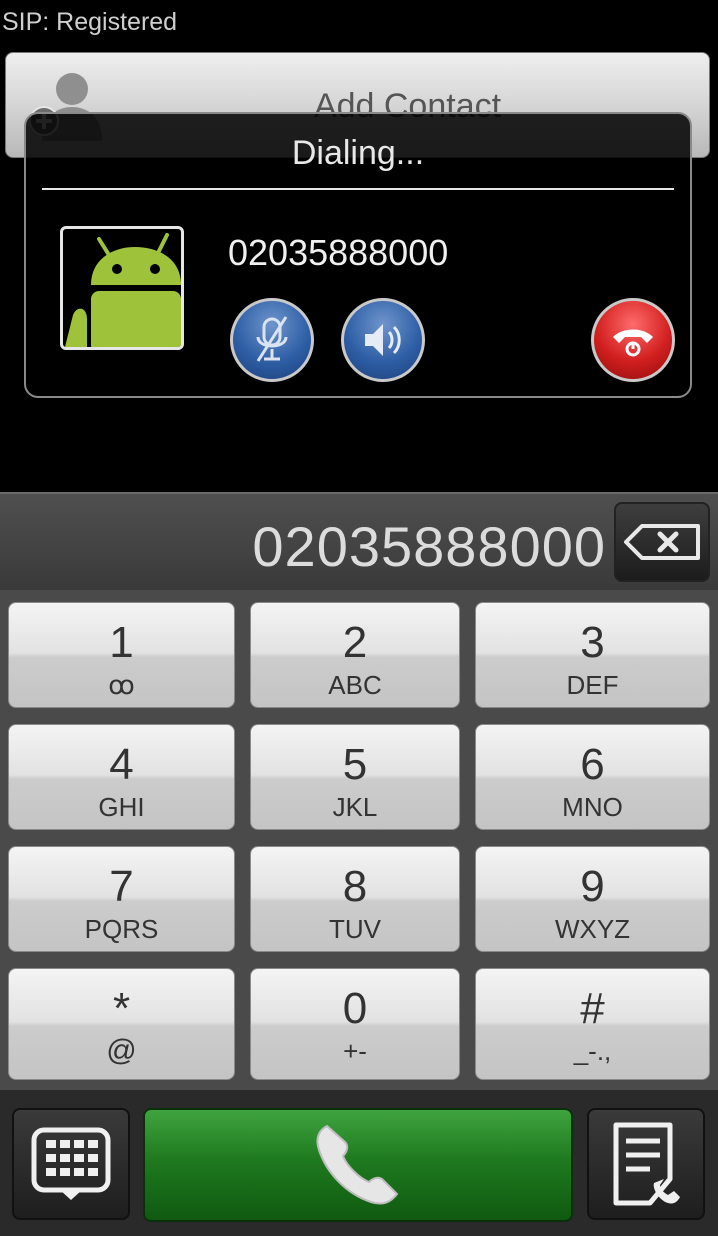  What do you see at coordinates (121, 1050) in the screenshot?
I see `key-letters: @` at bounding box center [121, 1050].